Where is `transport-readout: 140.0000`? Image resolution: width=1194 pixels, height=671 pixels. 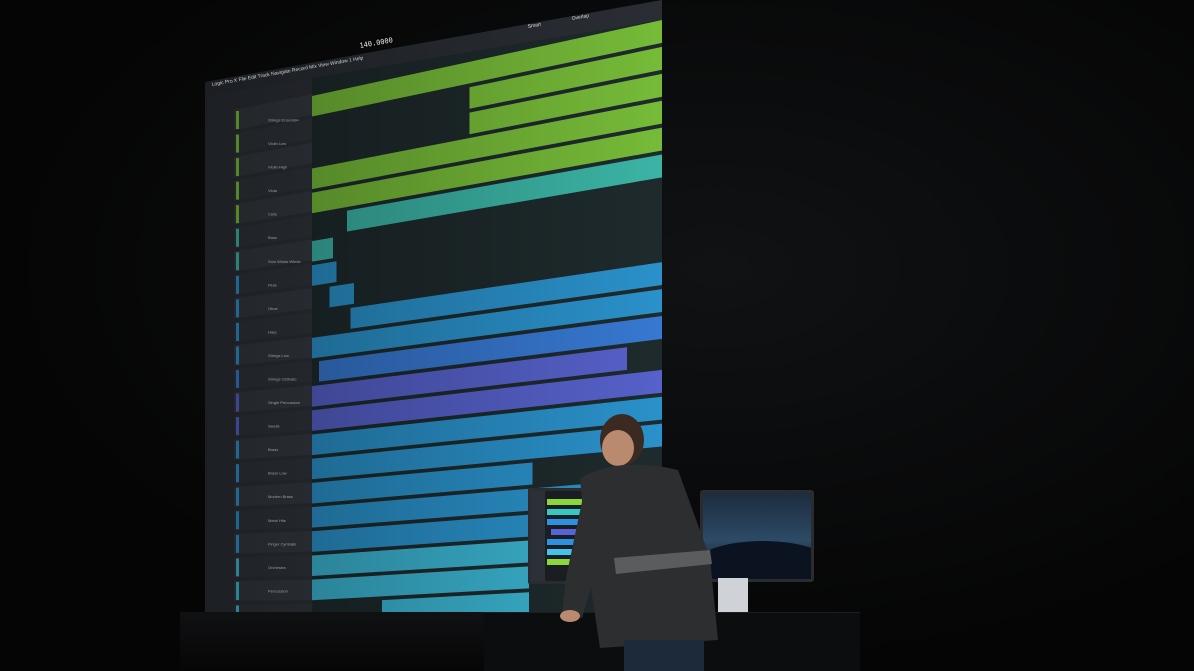 transport-readout: 140.0000 is located at coordinates (376, 43).